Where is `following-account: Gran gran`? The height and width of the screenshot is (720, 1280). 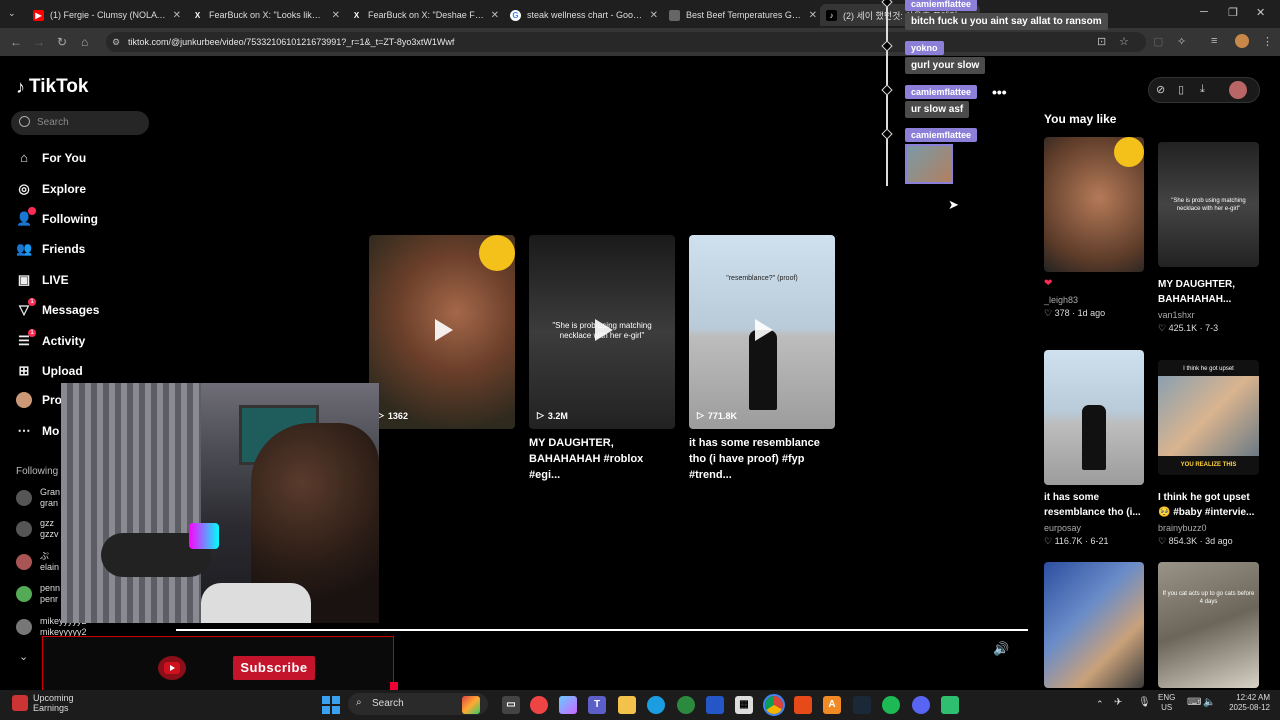 following-account: Gran gran is located at coordinates (38, 498).